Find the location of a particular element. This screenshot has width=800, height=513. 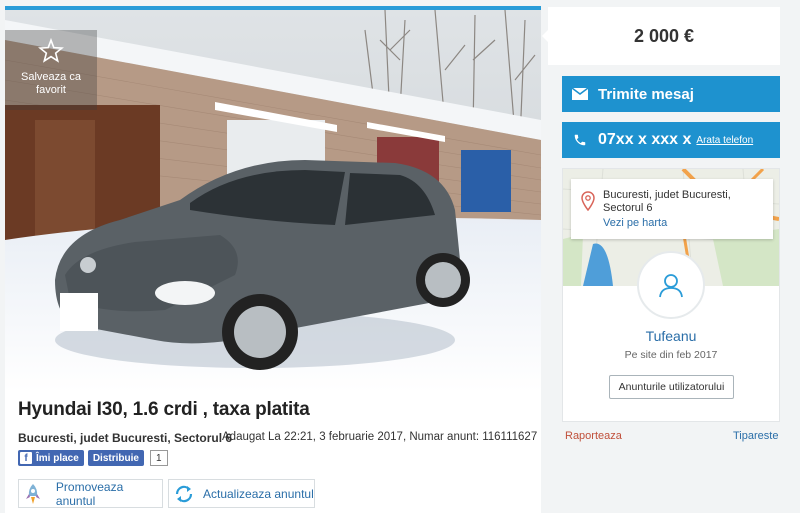

favorite-label: Salveaza ca favorit is located at coordinates (51, 83).